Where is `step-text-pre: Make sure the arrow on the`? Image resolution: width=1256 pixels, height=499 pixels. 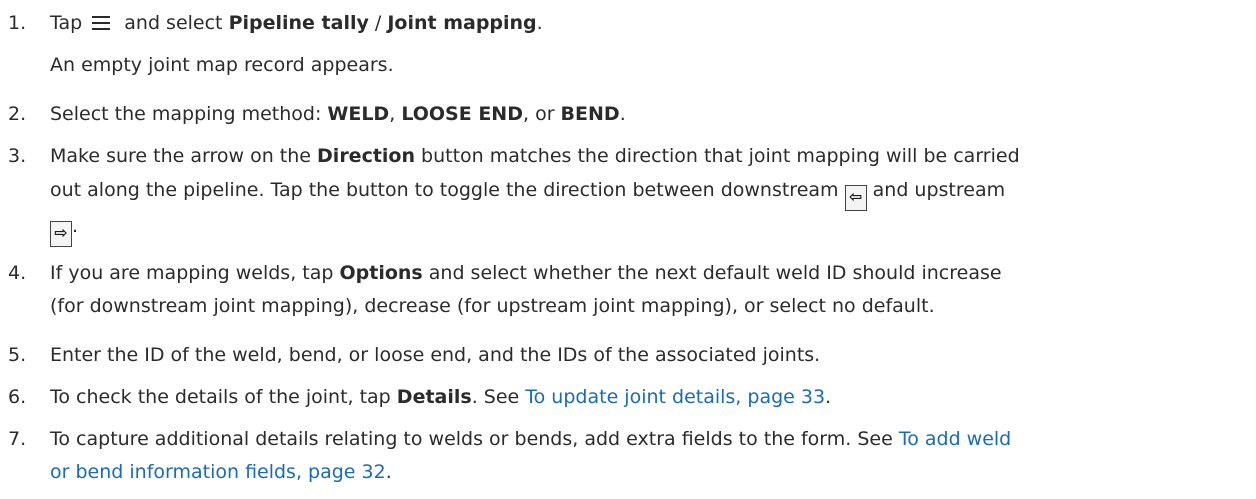 step-text-pre: Make sure the arrow on the is located at coordinates (184, 156).